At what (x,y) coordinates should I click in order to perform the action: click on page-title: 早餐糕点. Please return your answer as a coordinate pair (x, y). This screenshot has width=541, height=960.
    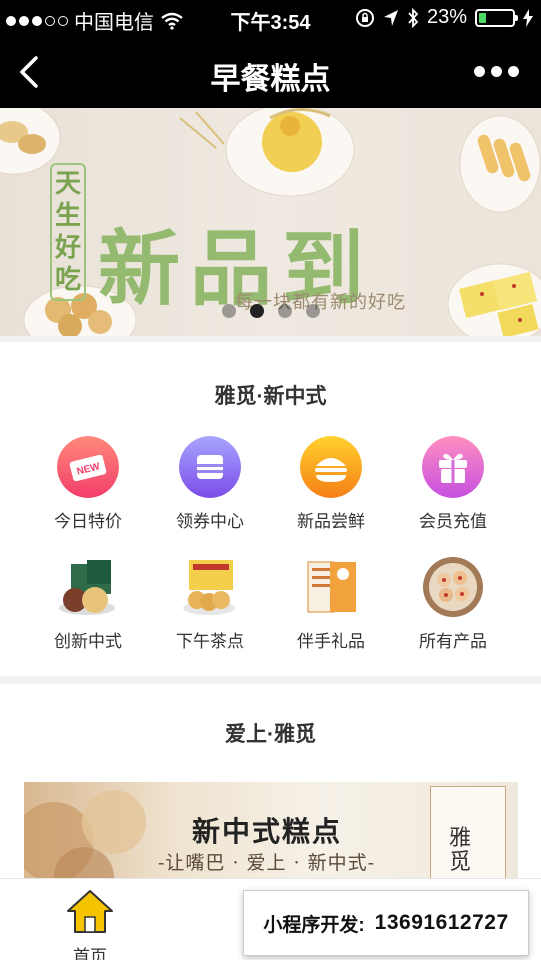
    Looking at the image, I should click on (270, 79).